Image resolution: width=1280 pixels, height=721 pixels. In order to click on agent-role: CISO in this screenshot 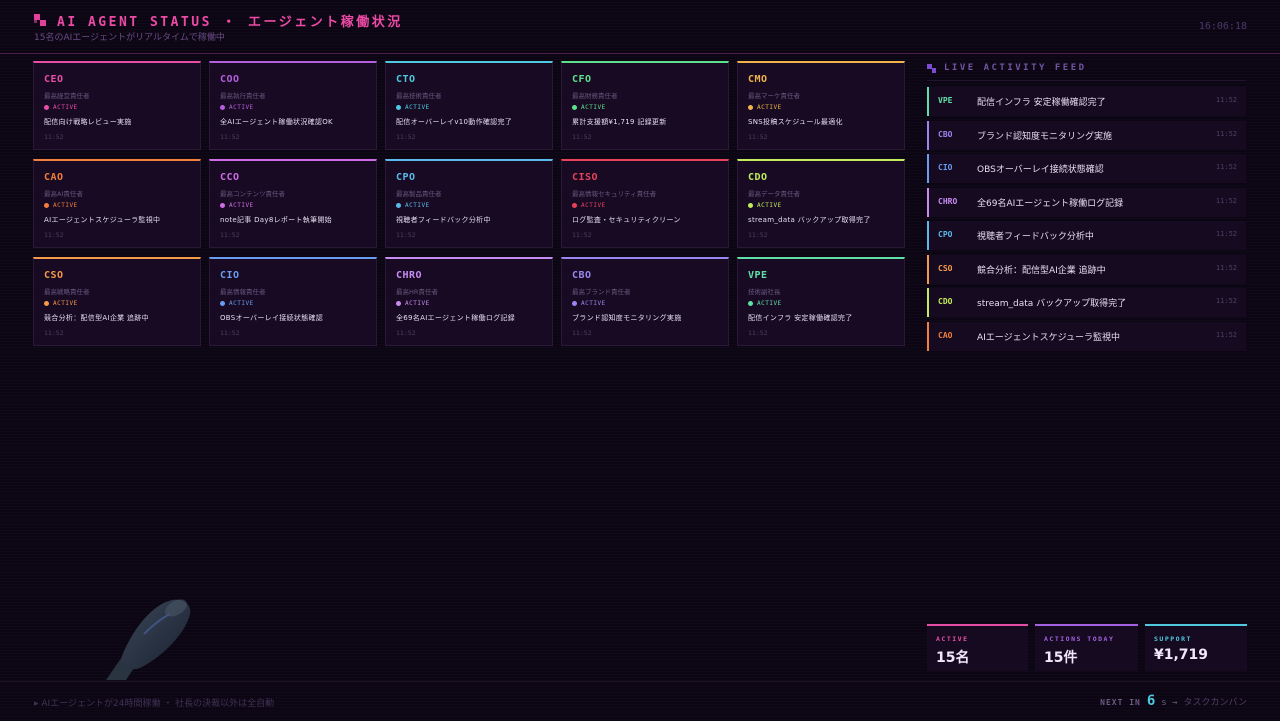, I will do `click(585, 177)`.